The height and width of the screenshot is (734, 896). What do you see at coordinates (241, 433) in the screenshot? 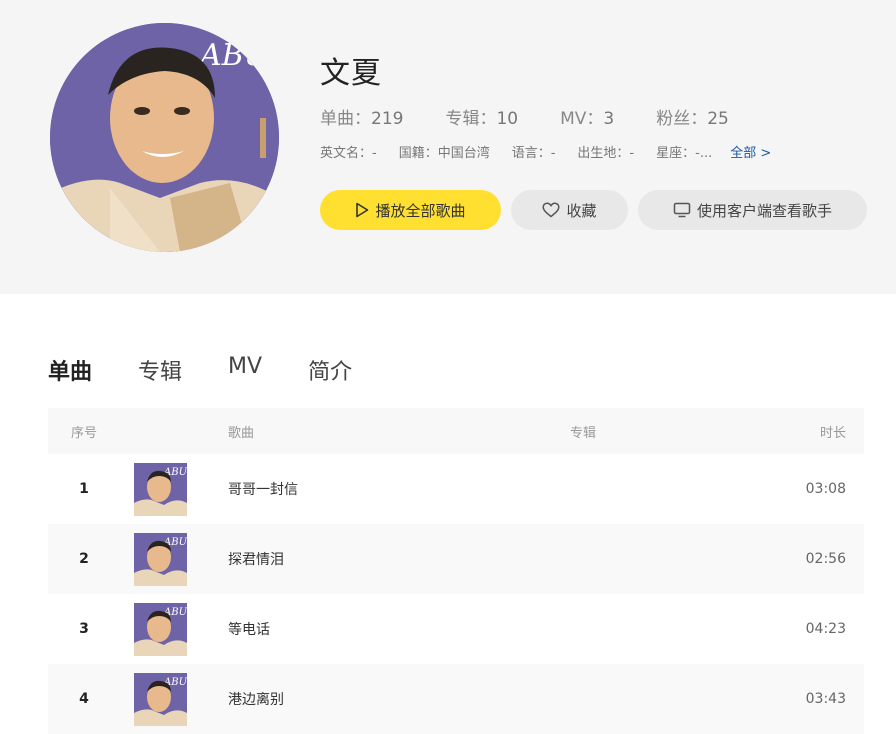
I see `header-song: 歌曲` at bounding box center [241, 433].